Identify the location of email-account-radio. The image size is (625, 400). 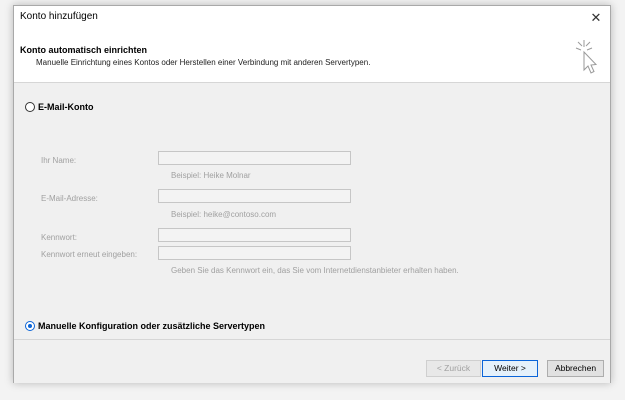
(30, 107).